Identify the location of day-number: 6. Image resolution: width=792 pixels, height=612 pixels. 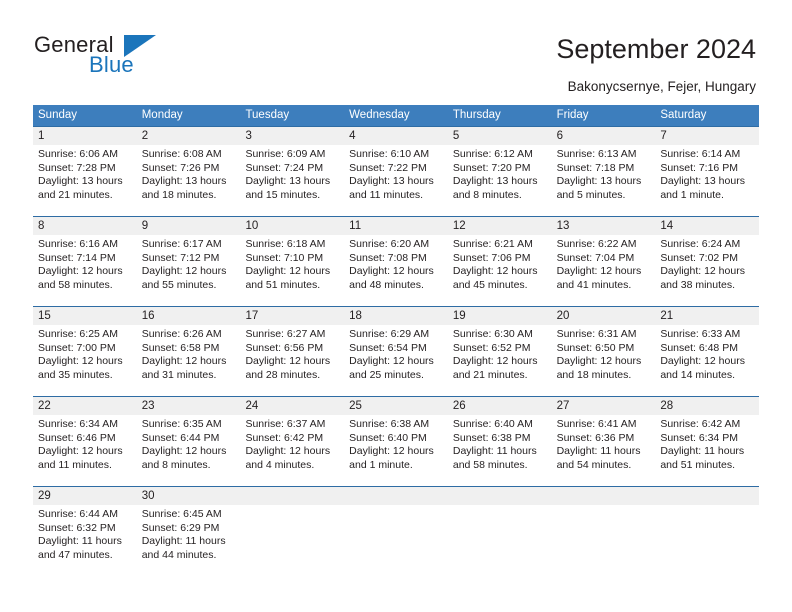
(604, 136).